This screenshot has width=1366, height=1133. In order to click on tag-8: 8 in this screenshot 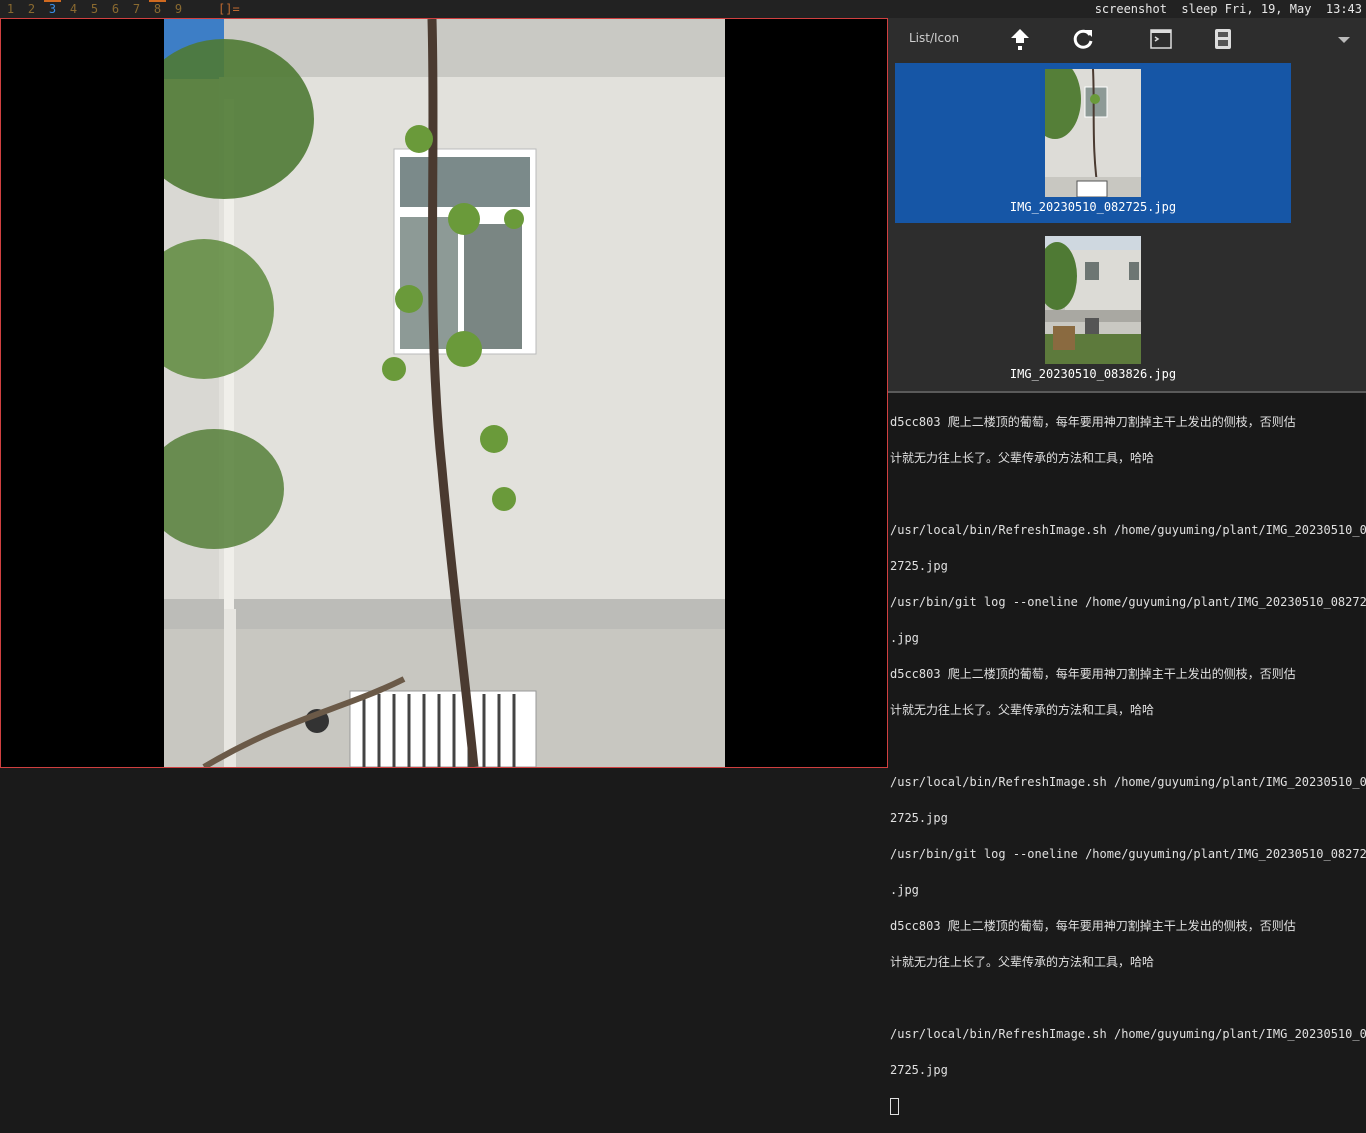, I will do `click(157, 9)`.